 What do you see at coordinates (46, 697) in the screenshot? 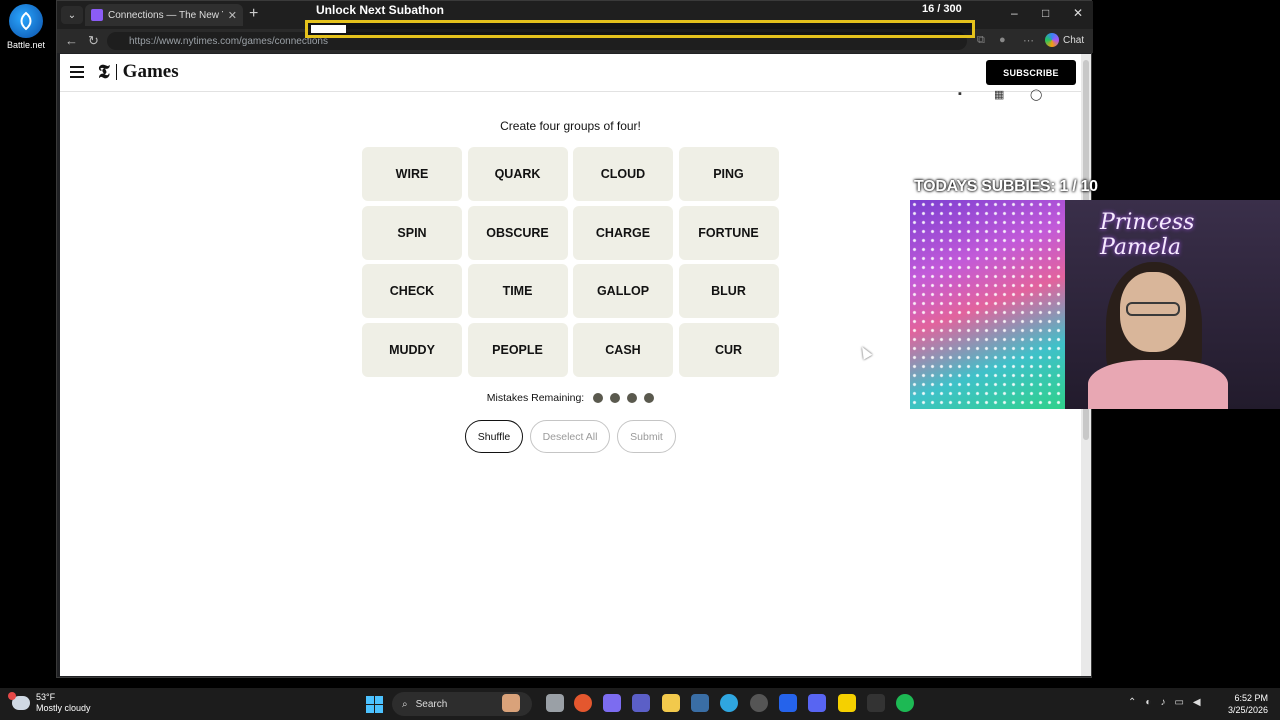
I see `weather-temp: 53°F` at bounding box center [46, 697].